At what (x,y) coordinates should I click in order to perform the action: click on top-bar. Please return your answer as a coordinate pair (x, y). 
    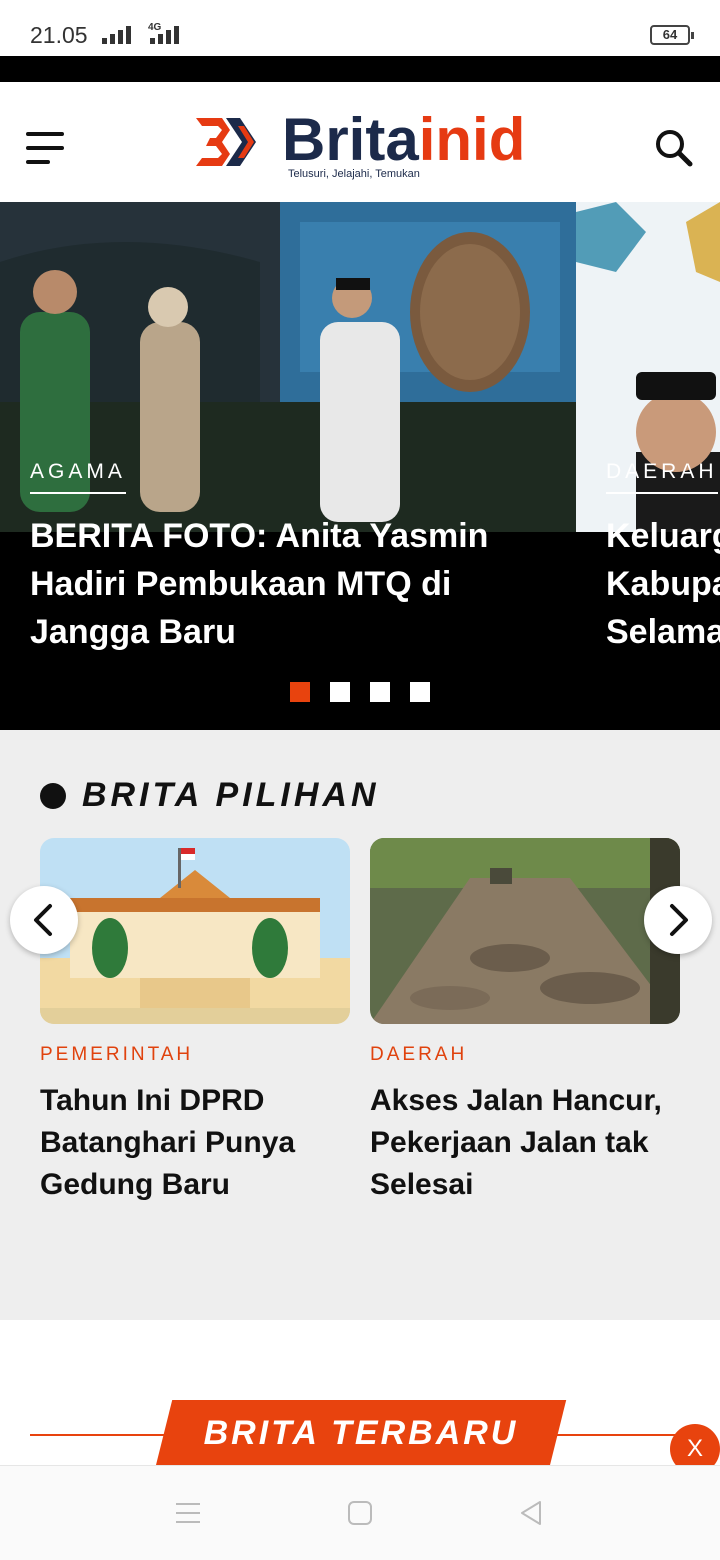
    Looking at the image, I should click on (360, 69).